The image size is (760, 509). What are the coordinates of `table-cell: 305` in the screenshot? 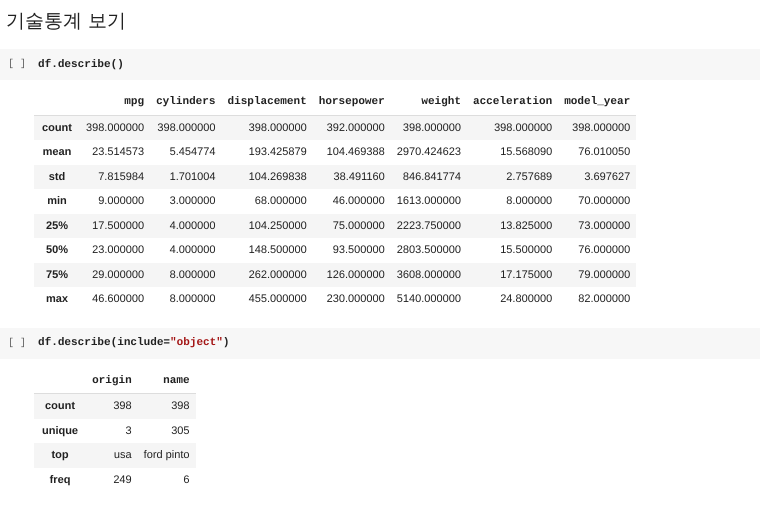 It's located at (167, 430).